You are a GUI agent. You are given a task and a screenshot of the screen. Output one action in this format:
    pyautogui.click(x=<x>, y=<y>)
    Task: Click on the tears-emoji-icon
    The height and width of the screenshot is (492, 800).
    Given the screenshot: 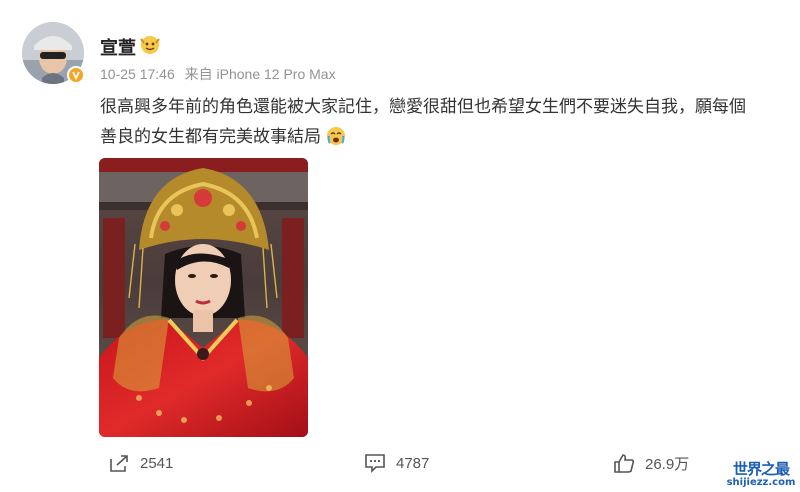 What is the action you would take?
    pyautogui.click(x=336, y=136)
    